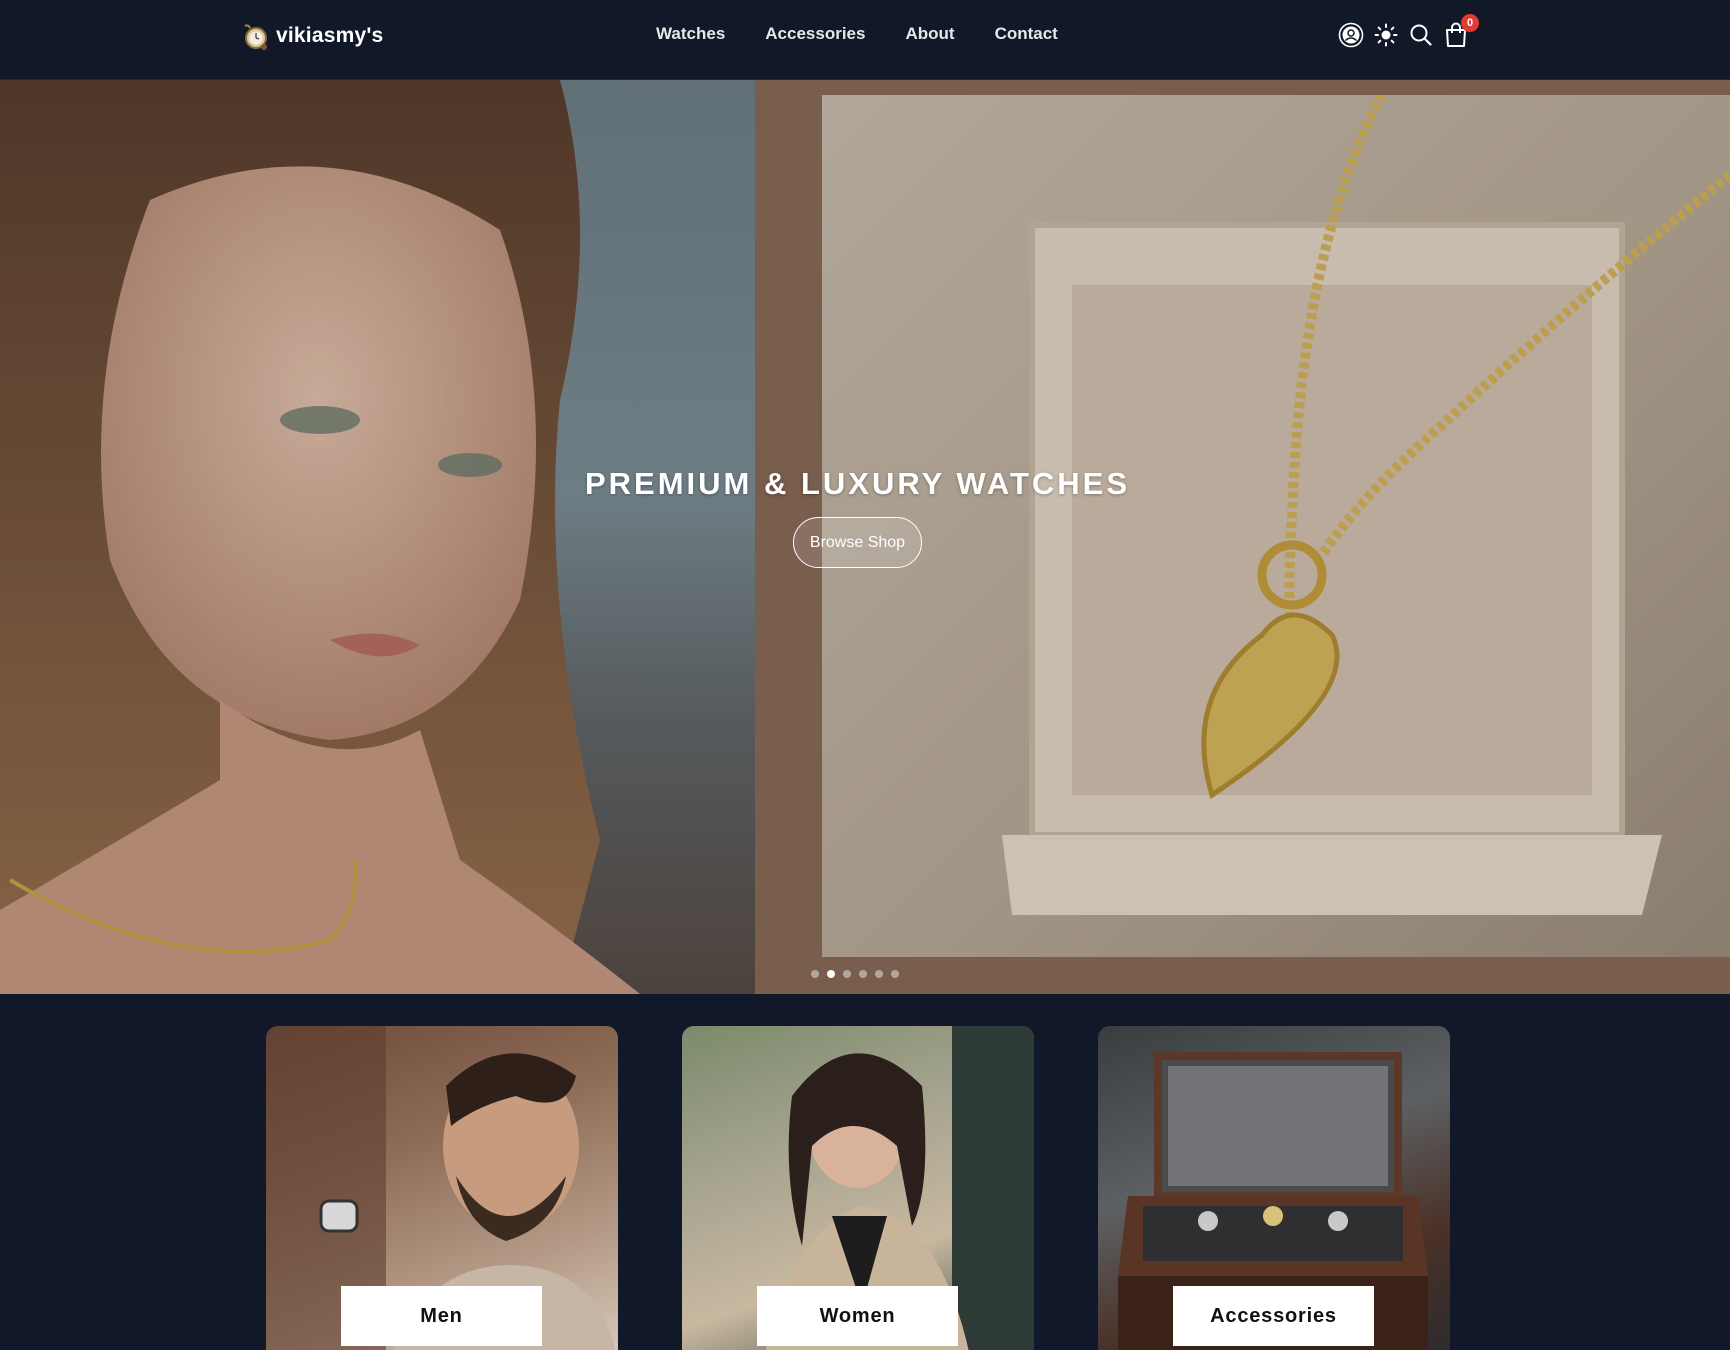 Image resolution: width=1730 pixels, height=1350 pixels. What do you see at coordinates (690, 34) in the screenshot?
I see `nav-watches: Watches` at bounding box center [690, 34].